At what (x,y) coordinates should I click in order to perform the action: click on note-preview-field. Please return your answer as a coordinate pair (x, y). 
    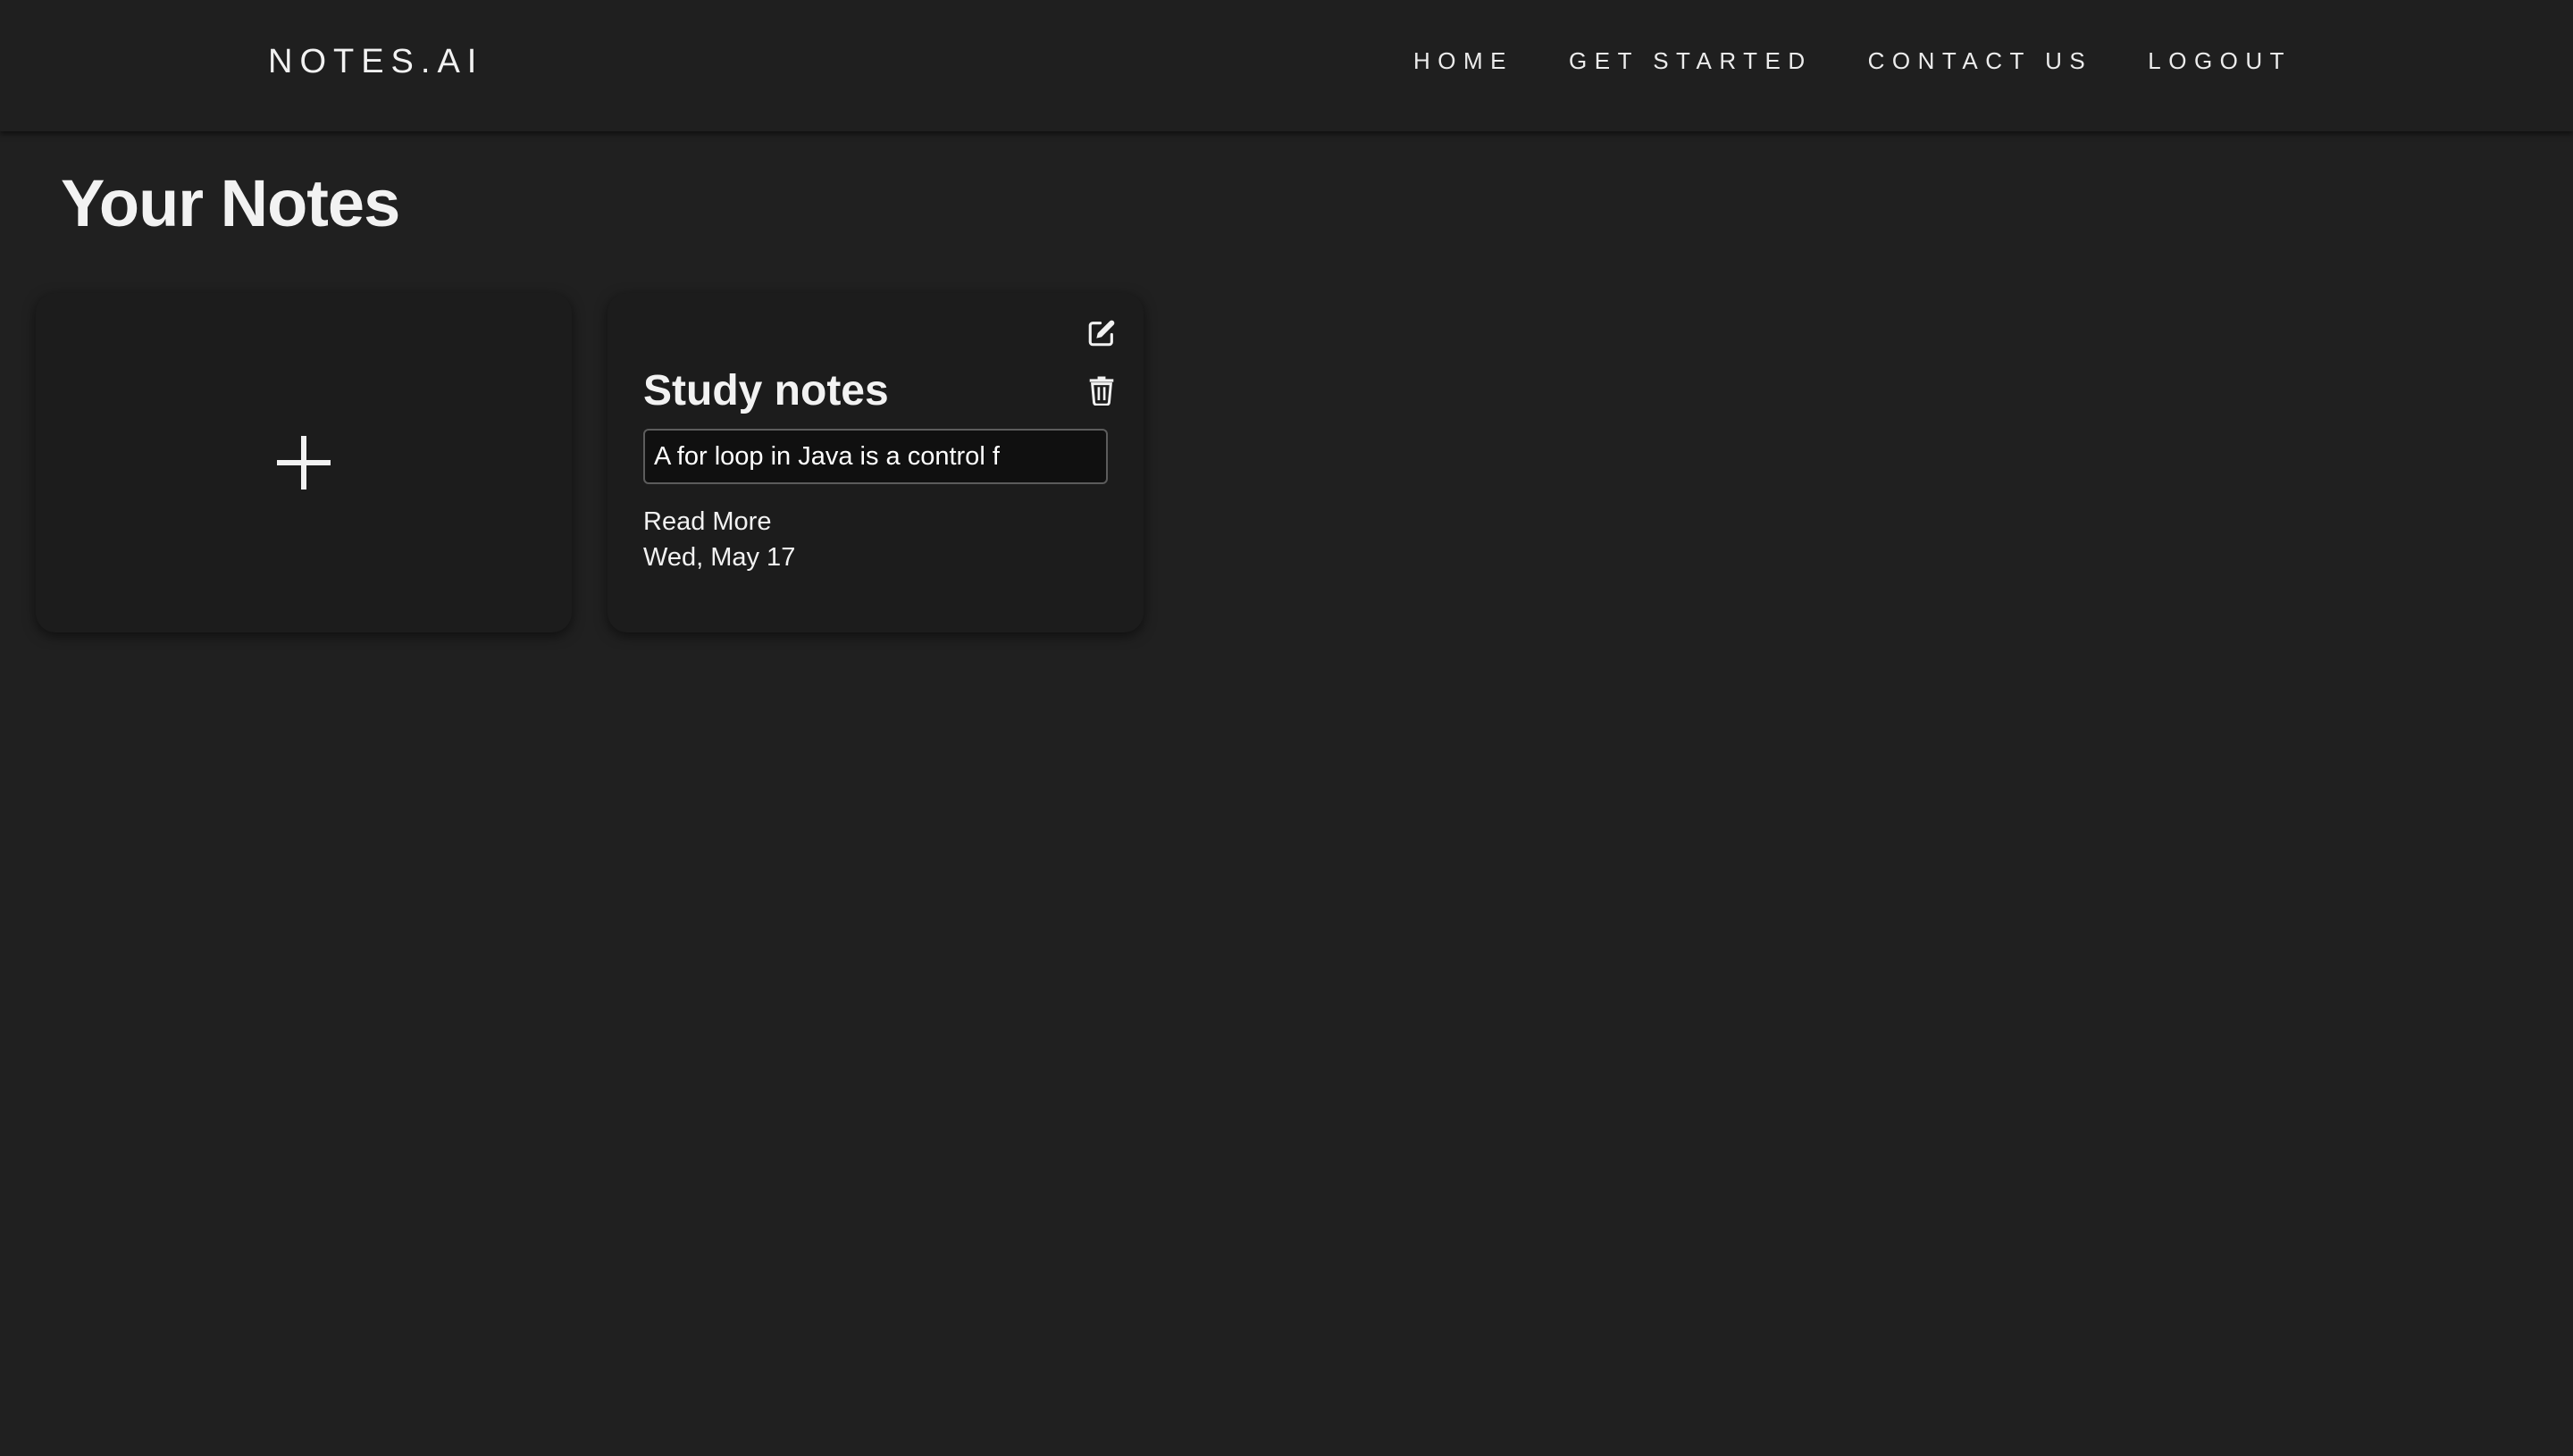
    Looking at the image, I should click on (875, 456).